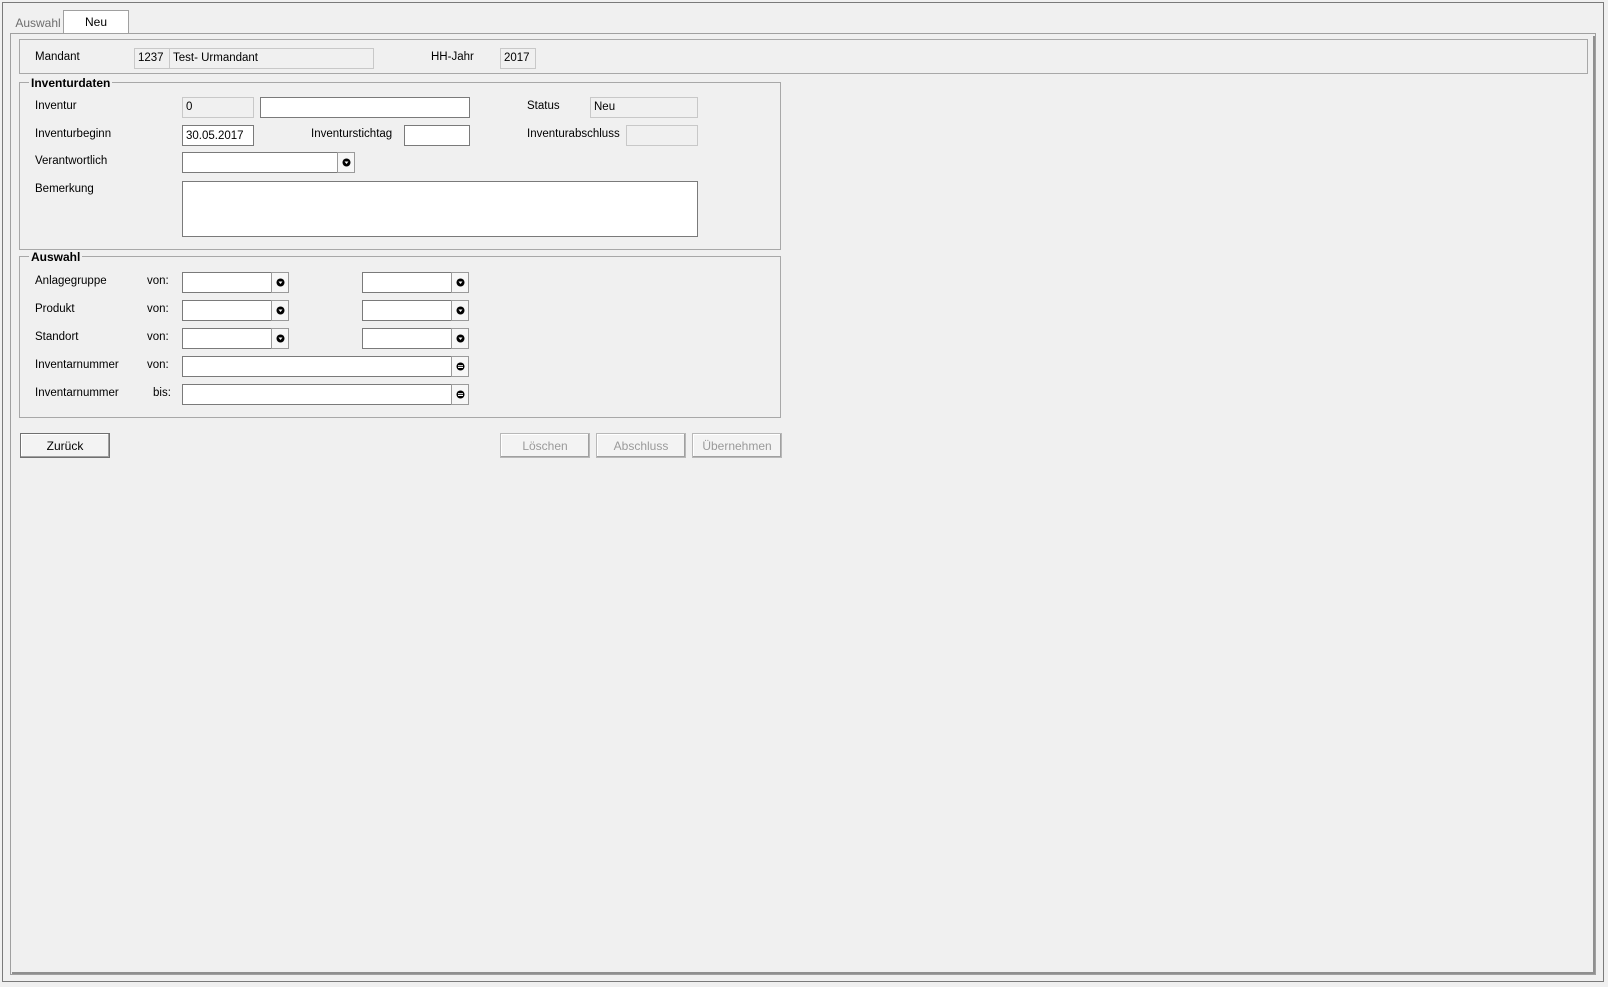  I want to click on anlagegruppe-label: Anlagegruppe, so click(71, 281).